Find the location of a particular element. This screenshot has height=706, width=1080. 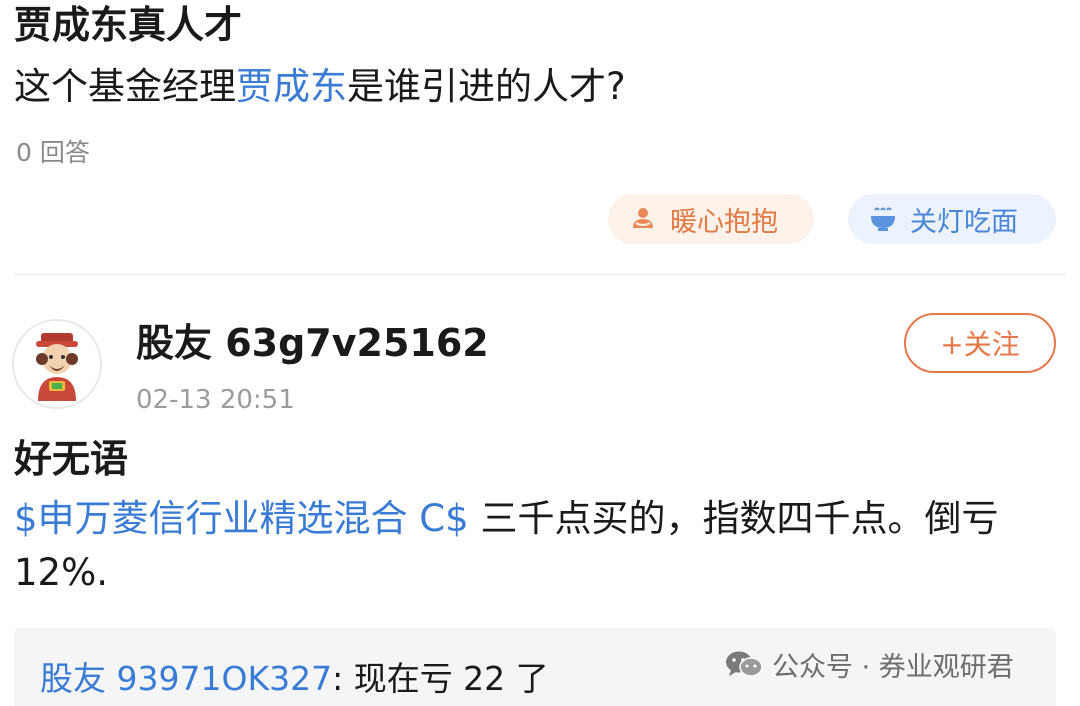

watermark: 公众号 · 券业观研君 is located at coordinates (869, 664).